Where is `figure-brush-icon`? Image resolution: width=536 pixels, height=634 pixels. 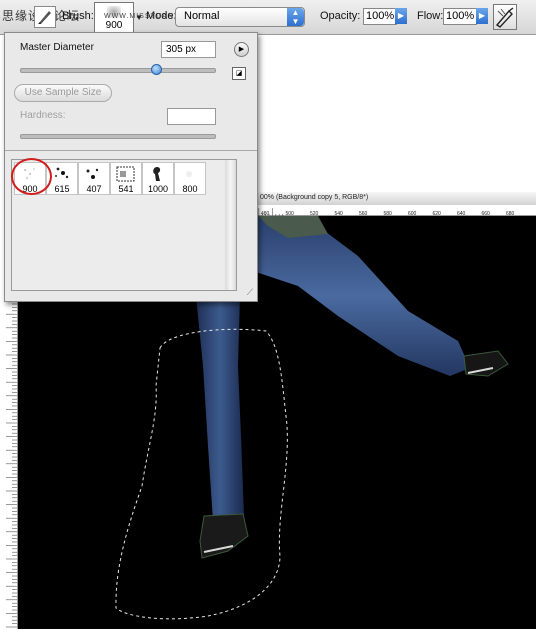 figure-brush-icon is located at coordinates (157, 174).